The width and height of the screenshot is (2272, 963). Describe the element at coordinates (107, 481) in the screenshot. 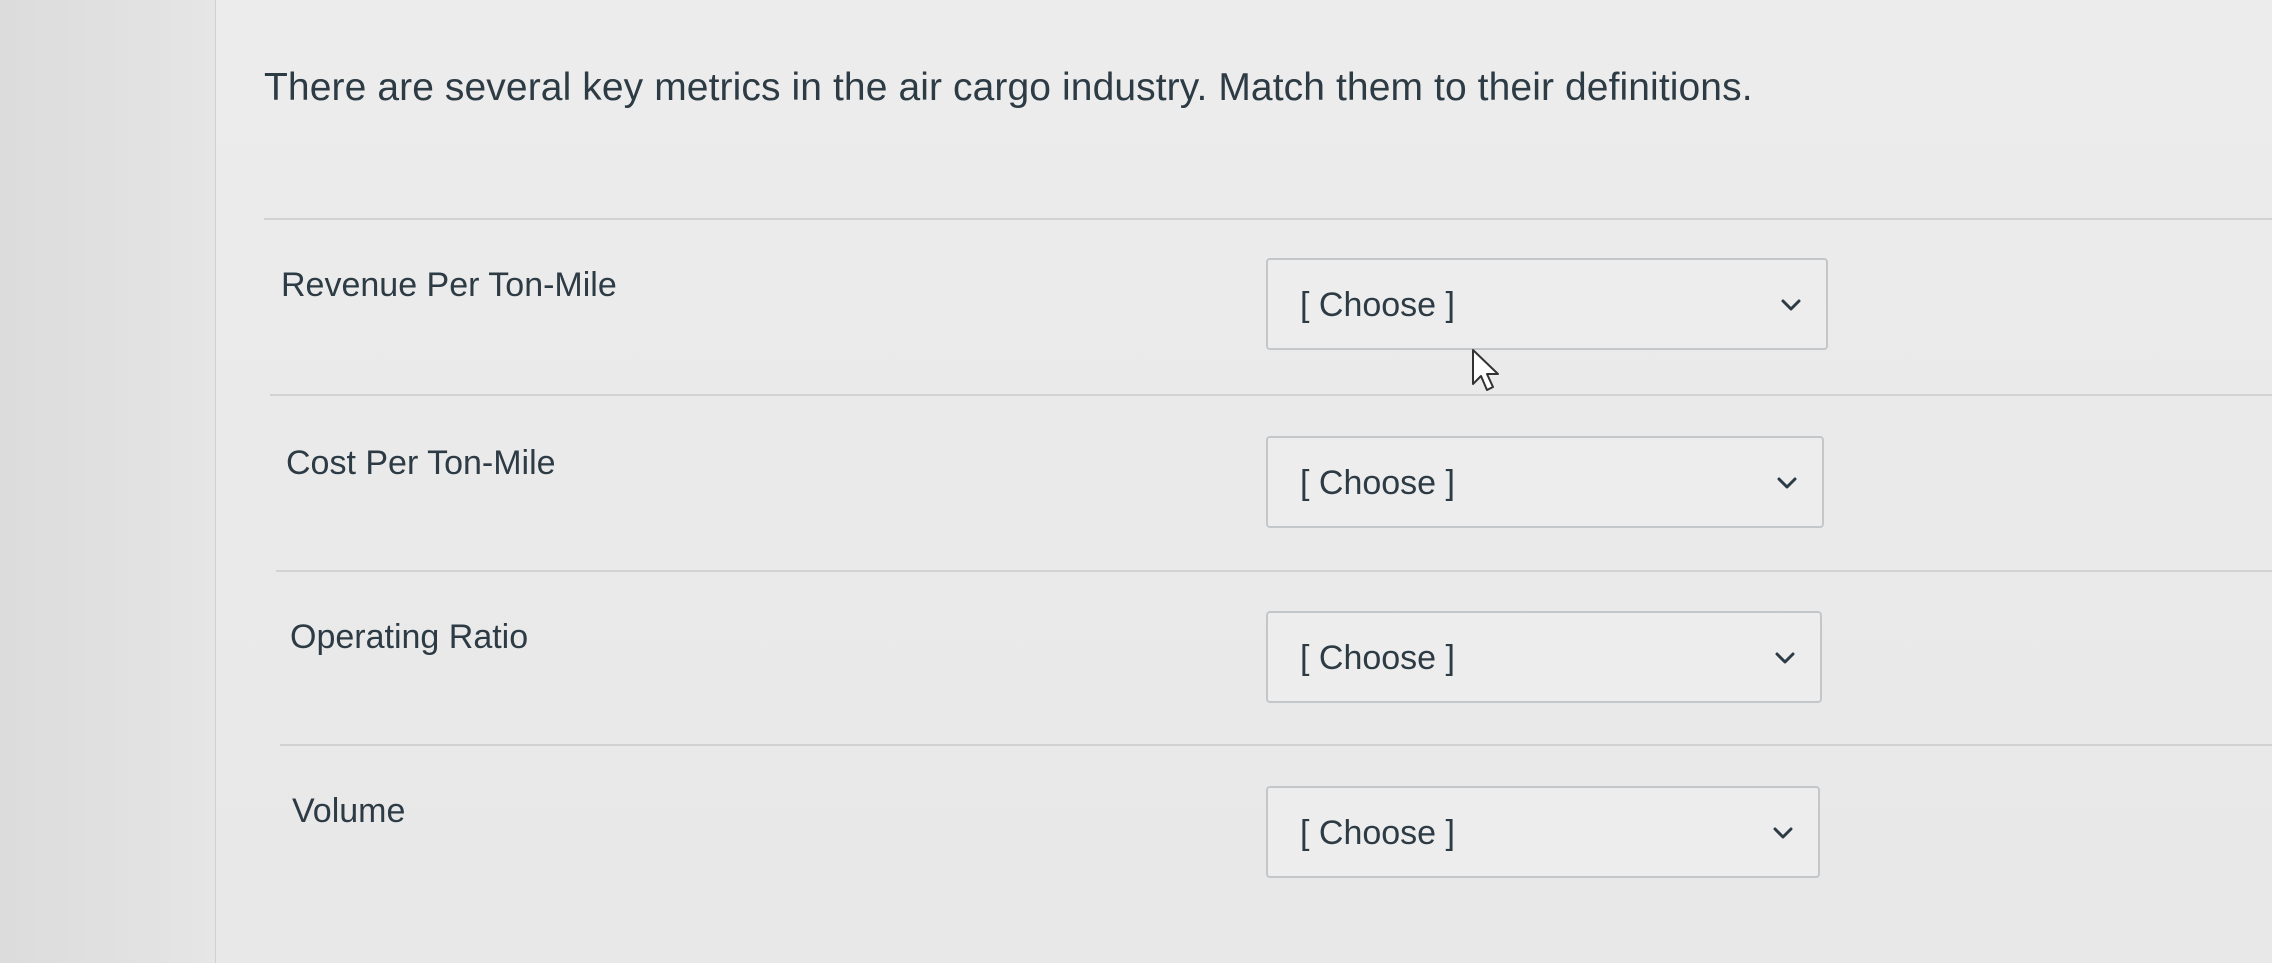

I see `left-gutter` at that location.